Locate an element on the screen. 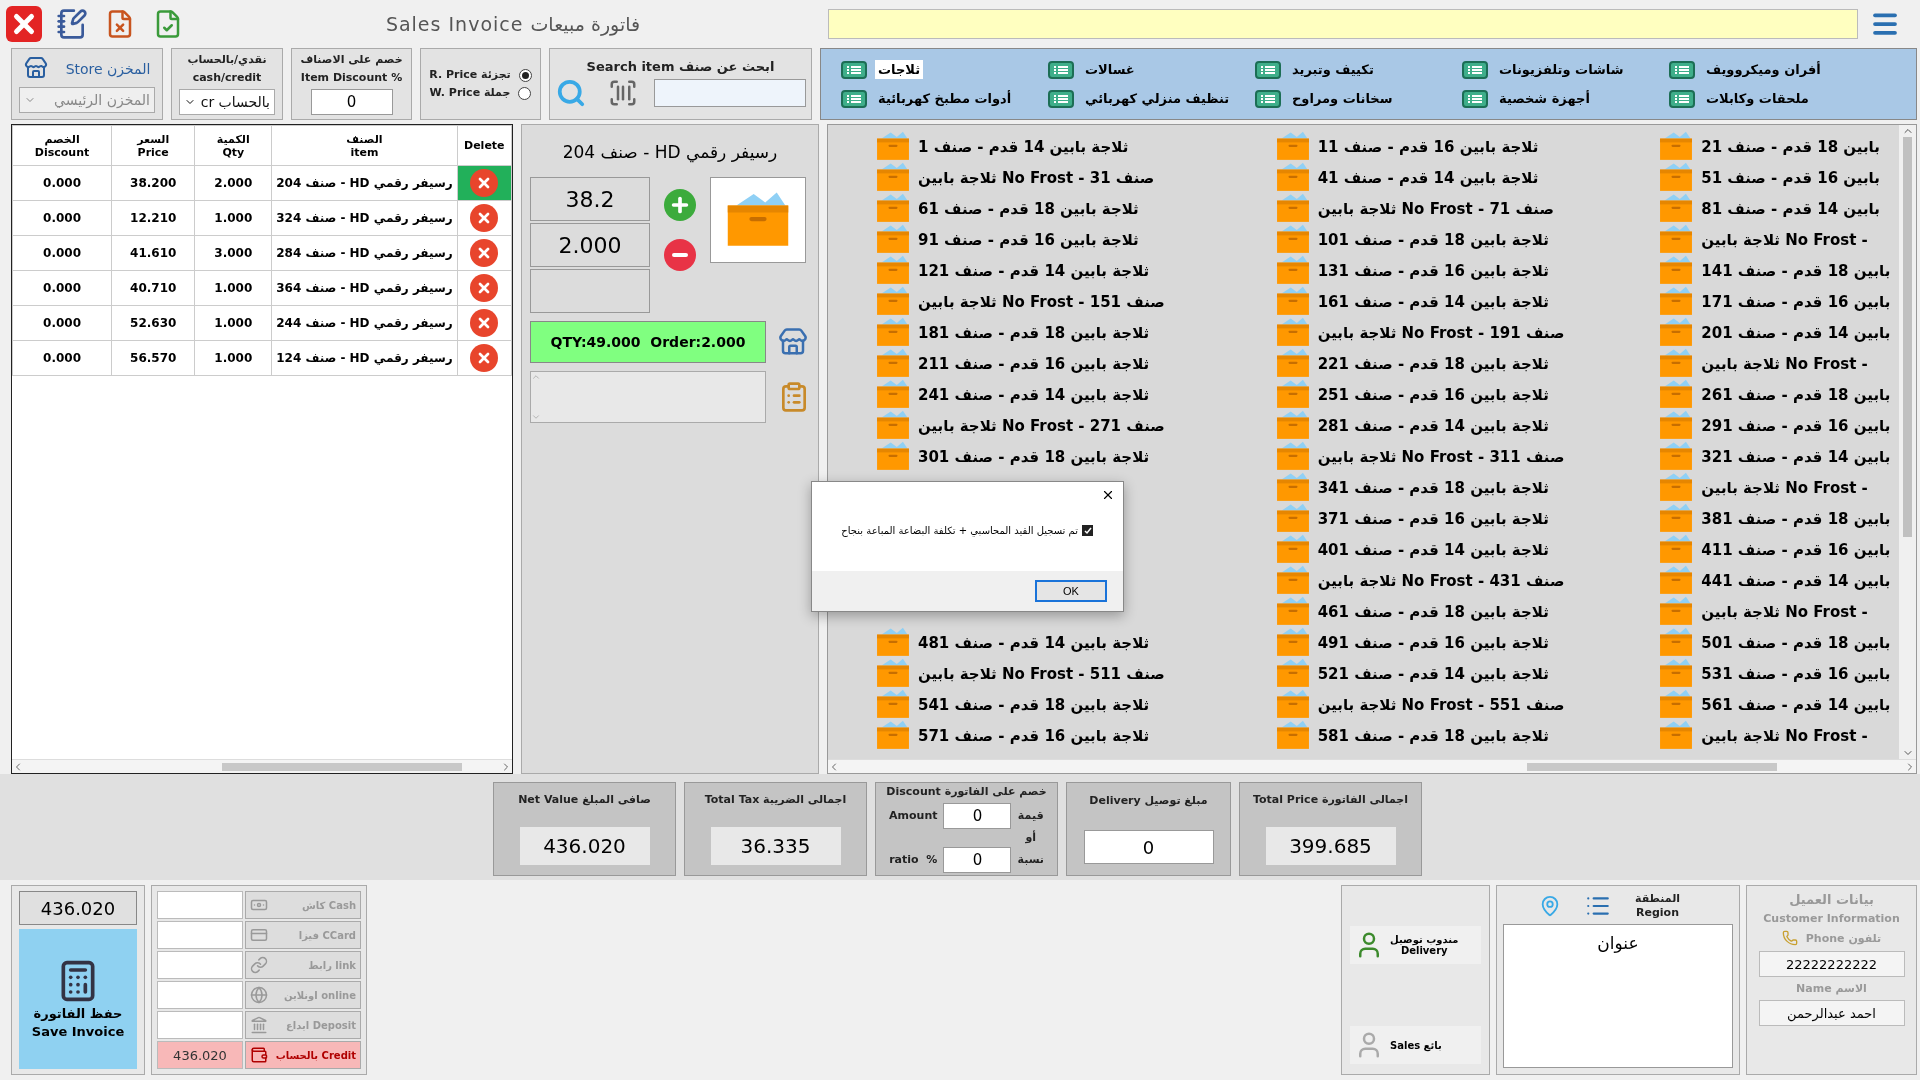  category-tab: تنظيف منزلي كهربائي is located at coordinates (1140, 98).